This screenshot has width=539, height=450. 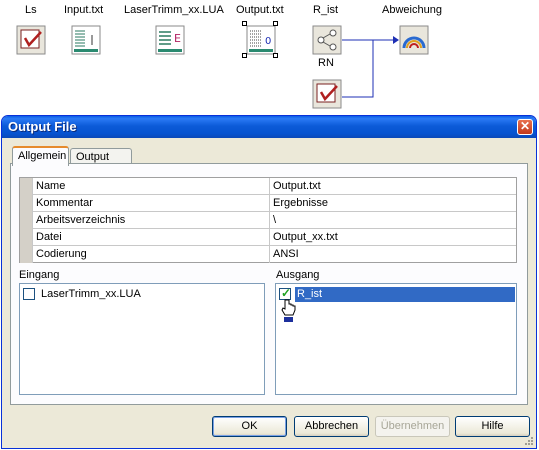 I want to click on close-button: ✕, so click(x=525, y=127).